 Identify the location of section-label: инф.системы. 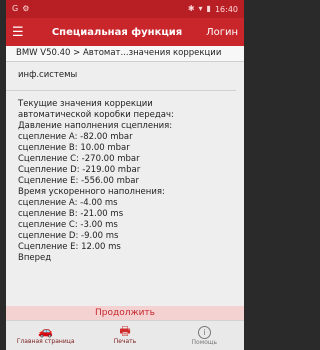
(48, 75).